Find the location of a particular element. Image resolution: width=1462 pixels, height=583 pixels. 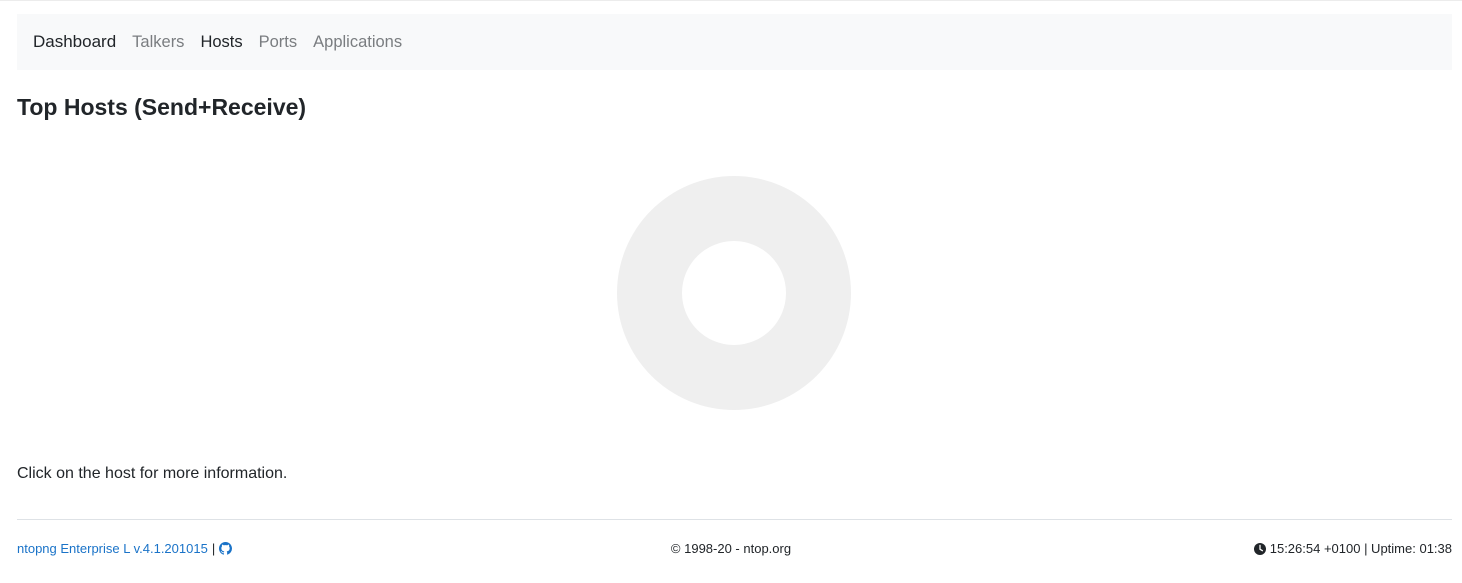

footer-divider is located at coordinates (734, 519).